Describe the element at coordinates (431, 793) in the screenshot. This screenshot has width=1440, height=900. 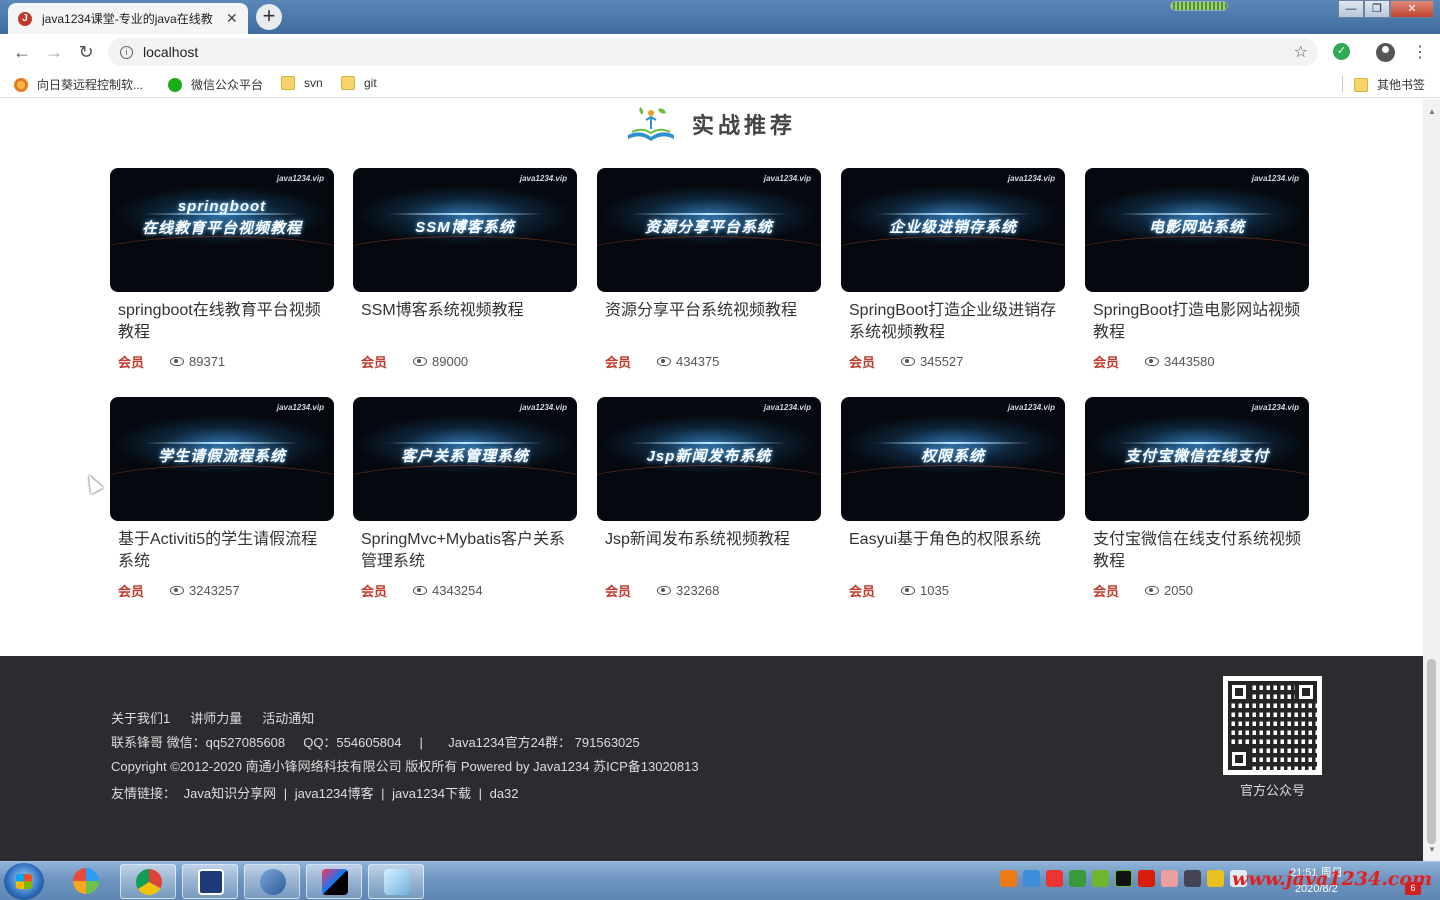
I see `friend-link: java1234下载` at that location.